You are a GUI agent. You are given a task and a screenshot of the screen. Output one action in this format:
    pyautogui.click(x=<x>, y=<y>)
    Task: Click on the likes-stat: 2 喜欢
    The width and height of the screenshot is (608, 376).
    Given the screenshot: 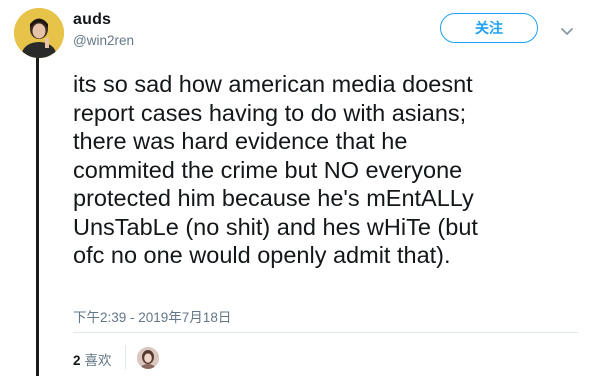 What is the action you would take?
    pyautogui.click(x=92, y=359)
    